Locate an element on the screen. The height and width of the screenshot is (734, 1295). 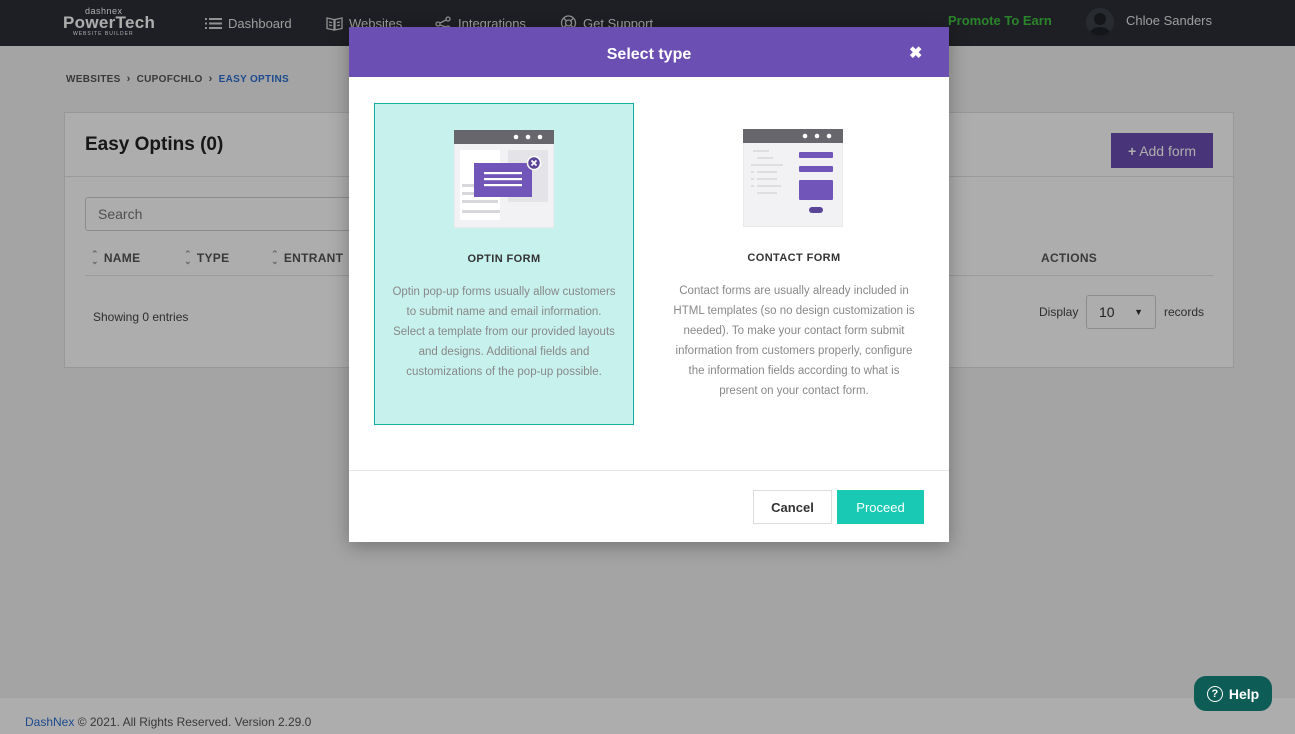
help-button: ? Help is located at coordinates (1233, 693).